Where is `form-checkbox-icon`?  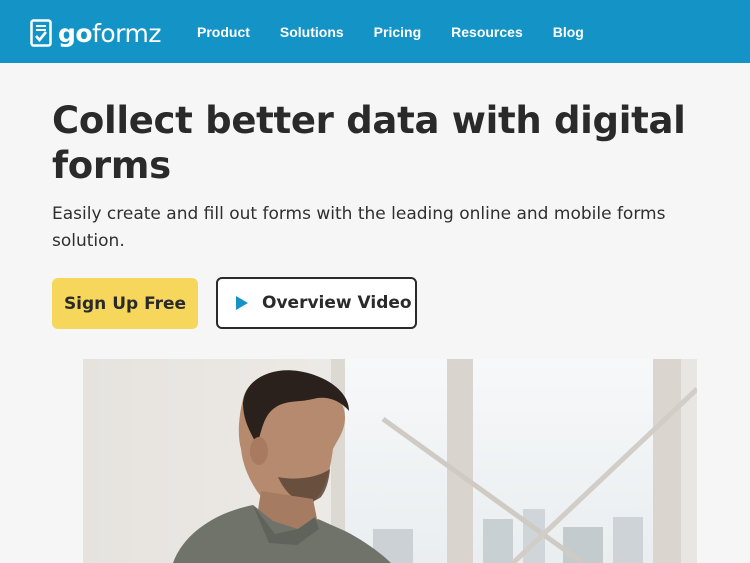
form-checkbox-icon is located at coordinates (41, 33).